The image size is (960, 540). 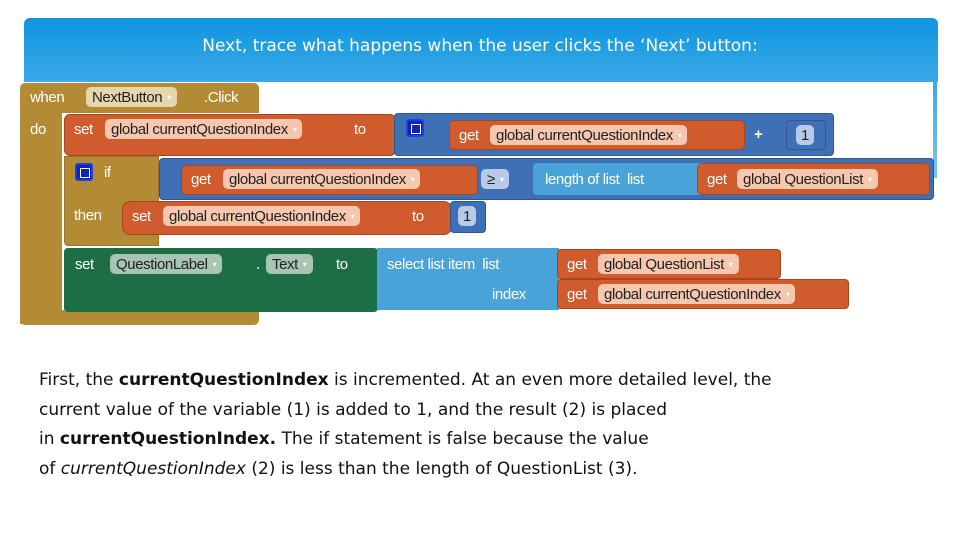 I want to click on index-label: index, so click(x=509, y=294).